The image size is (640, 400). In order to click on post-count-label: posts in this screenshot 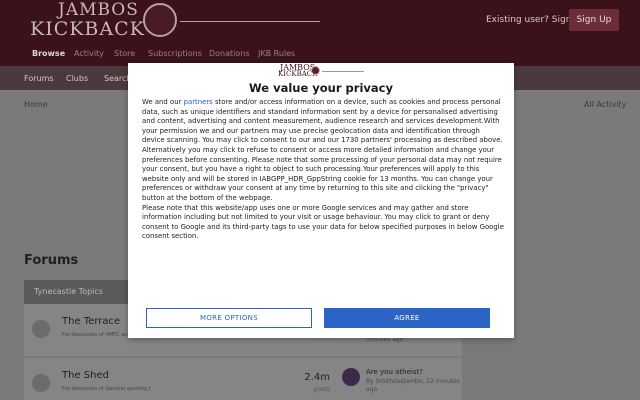, I will do `click(321, 389)`.